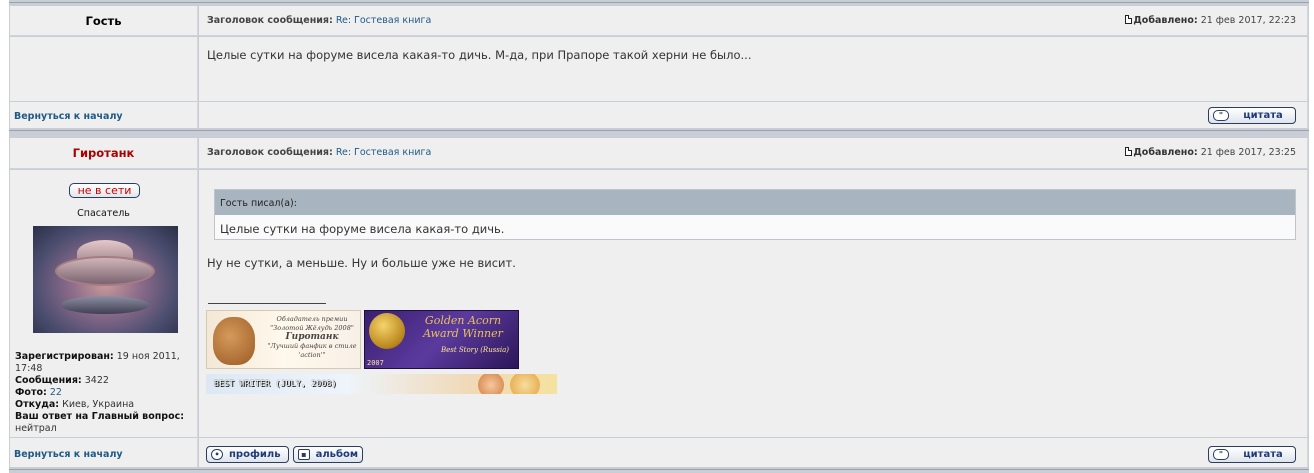 This screenshot has height=473, width=1314. I want to click on banner2-subtitle: Best Story (Russia), so click(475, 350).